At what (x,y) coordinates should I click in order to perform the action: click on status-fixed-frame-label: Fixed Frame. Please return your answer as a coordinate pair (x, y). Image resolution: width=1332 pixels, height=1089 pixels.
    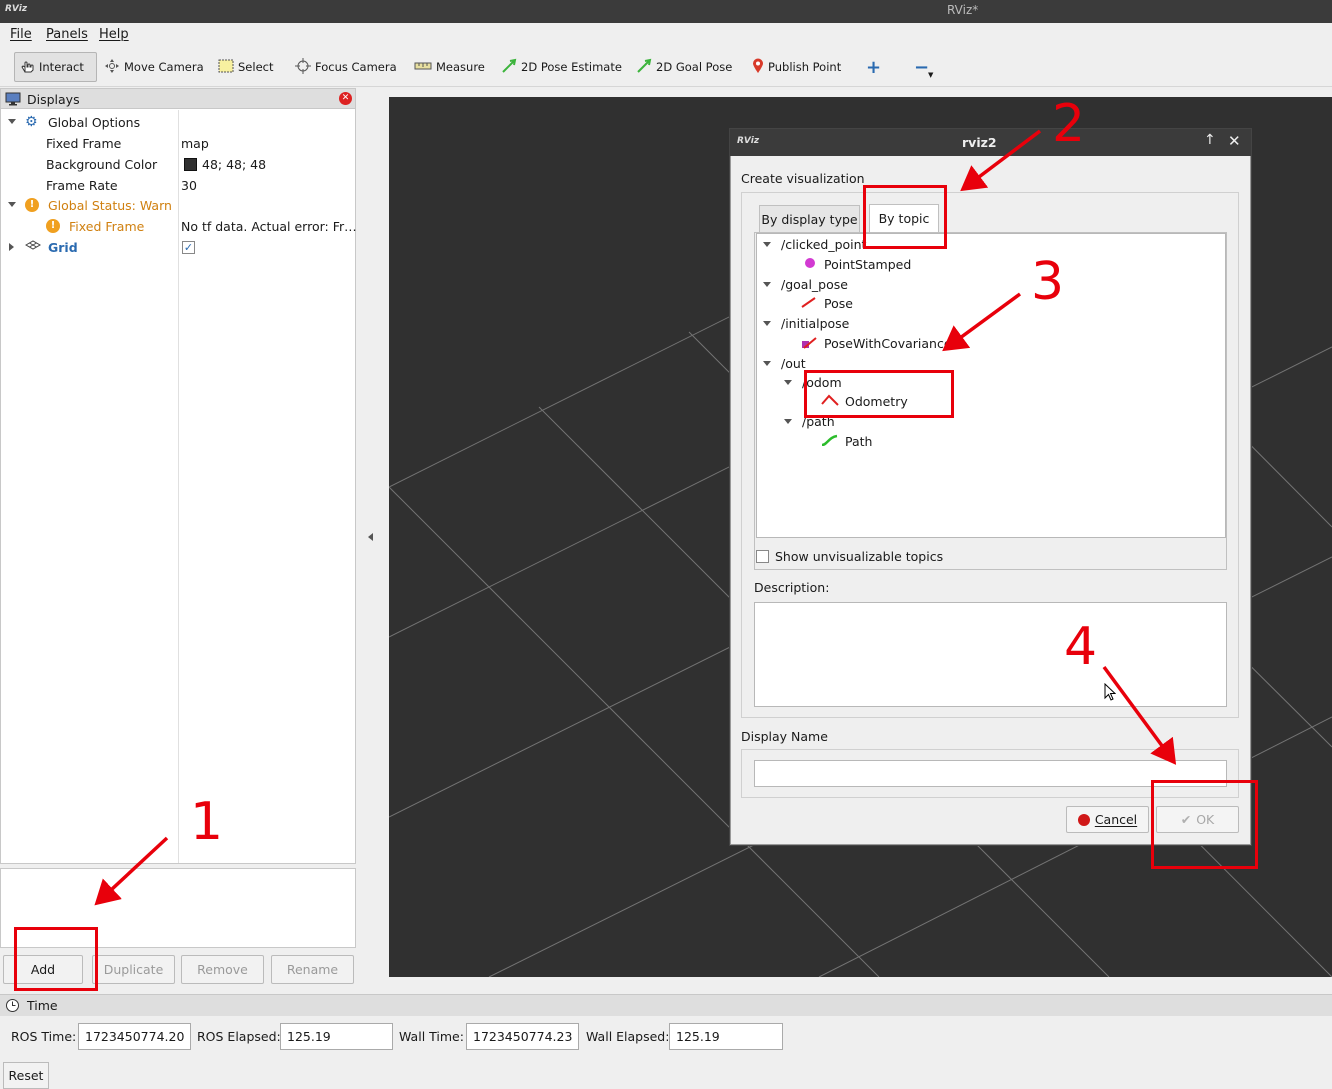
    Looking at the image, I should click on (106, 226).